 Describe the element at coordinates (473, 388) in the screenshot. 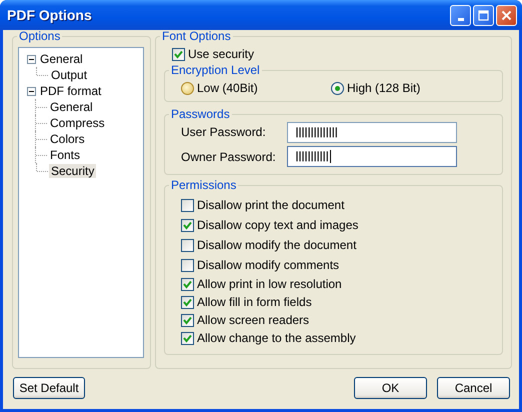

I see `cancel-button: Cancel` at that location.